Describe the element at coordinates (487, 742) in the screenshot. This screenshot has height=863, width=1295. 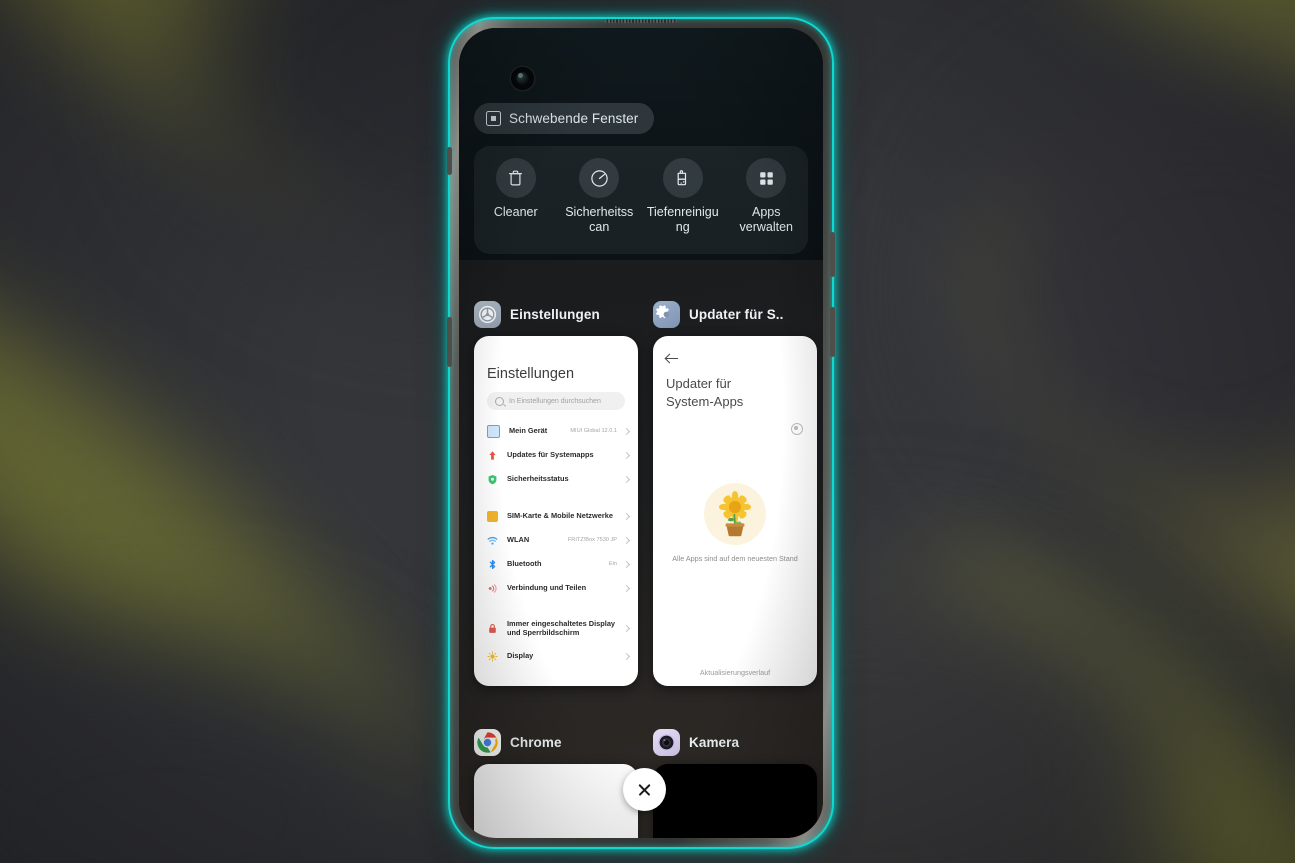
I see `chrome-app-icon` at that location.